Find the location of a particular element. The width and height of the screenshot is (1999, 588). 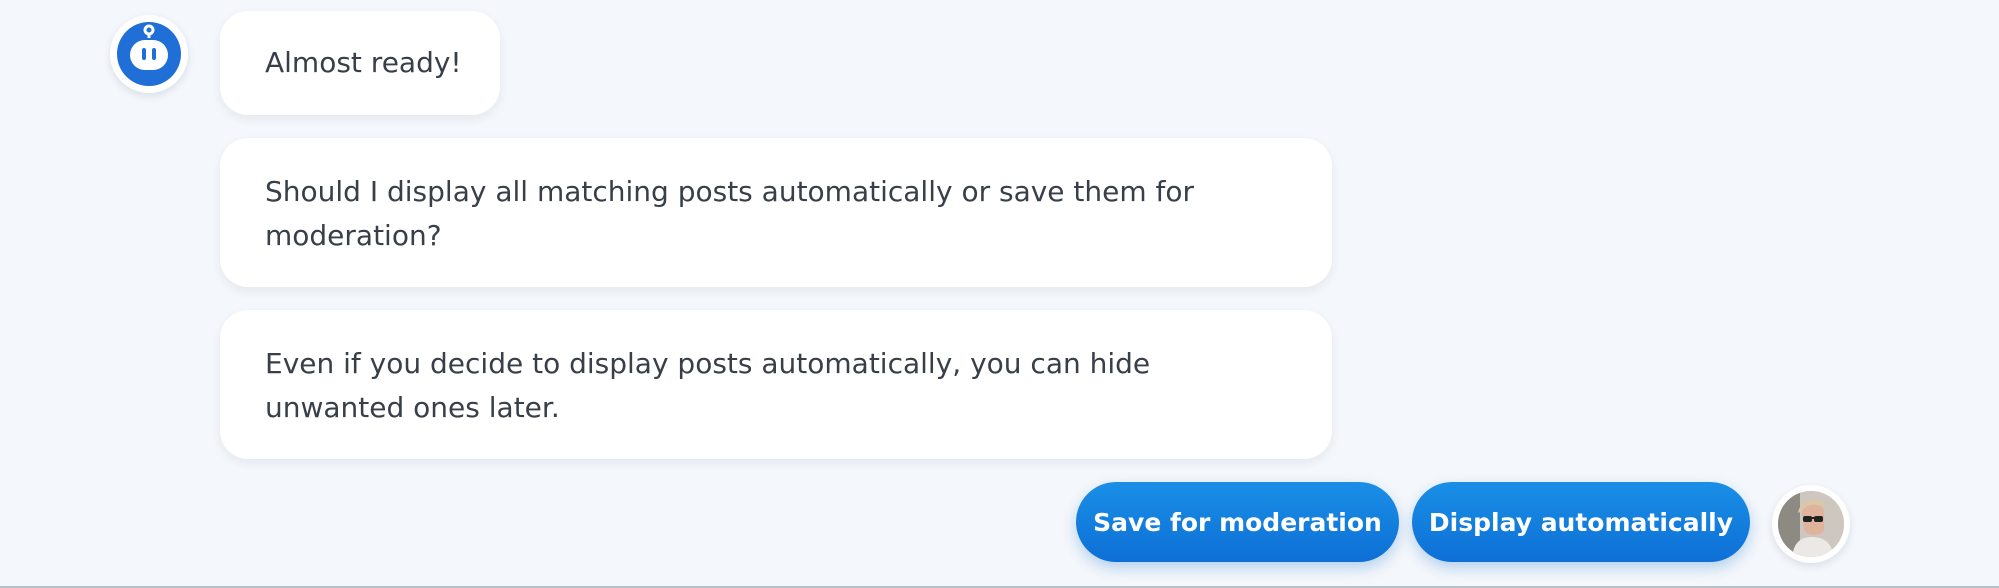

message-bubble: Almost ready! is located at coordinates (360, 63).